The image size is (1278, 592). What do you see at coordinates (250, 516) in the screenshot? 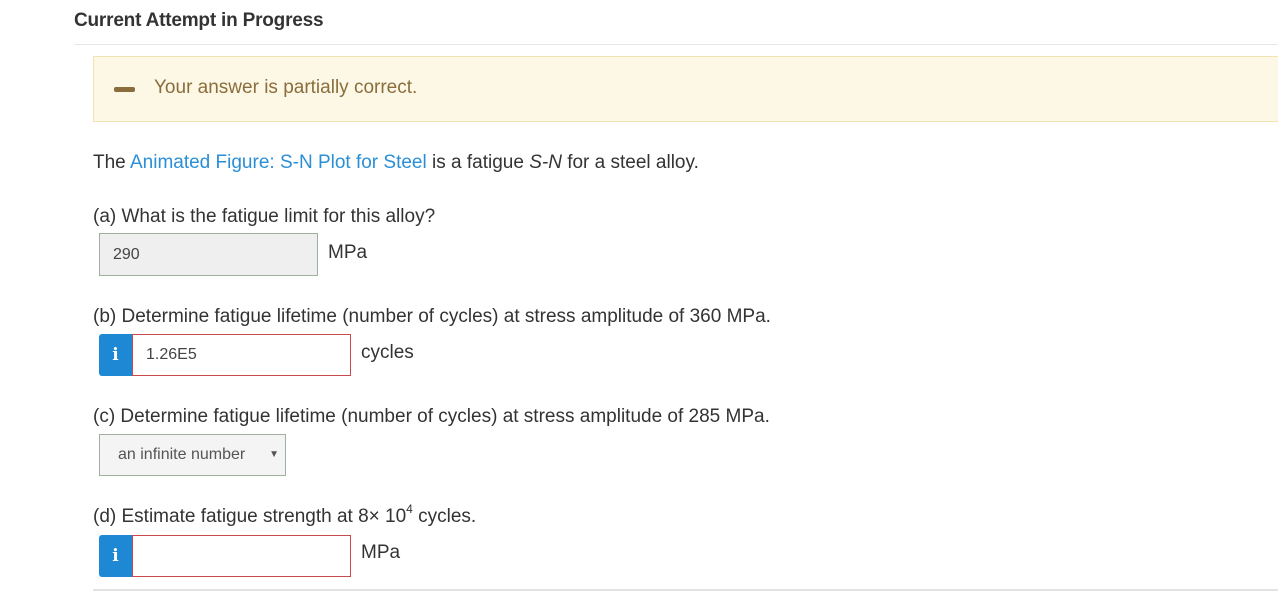
I see `question-d-prefix: (d) Estimate fatigue strength at 8× 10` at bounding box center [250, 516].